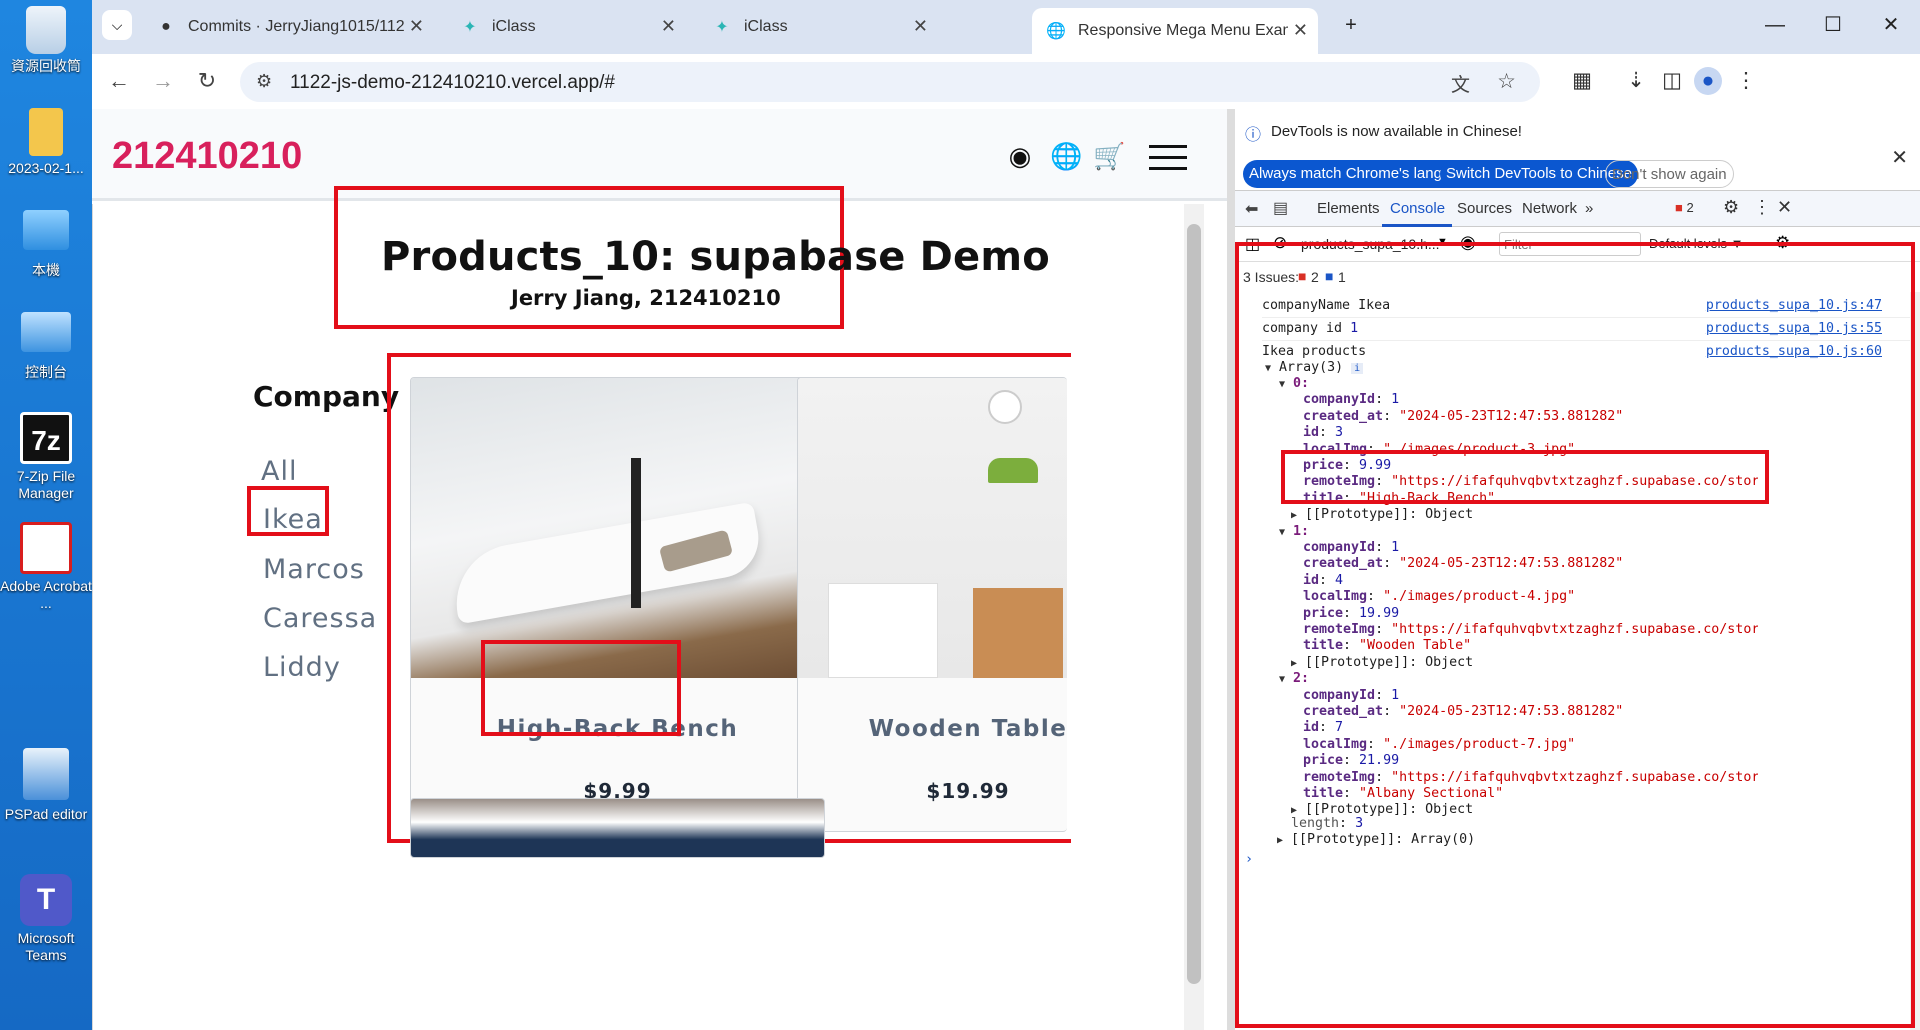 The height and width of the screenshot is (1030, 1920). I want to click on clear-console-icon: ⊘, so click(1280, 243).